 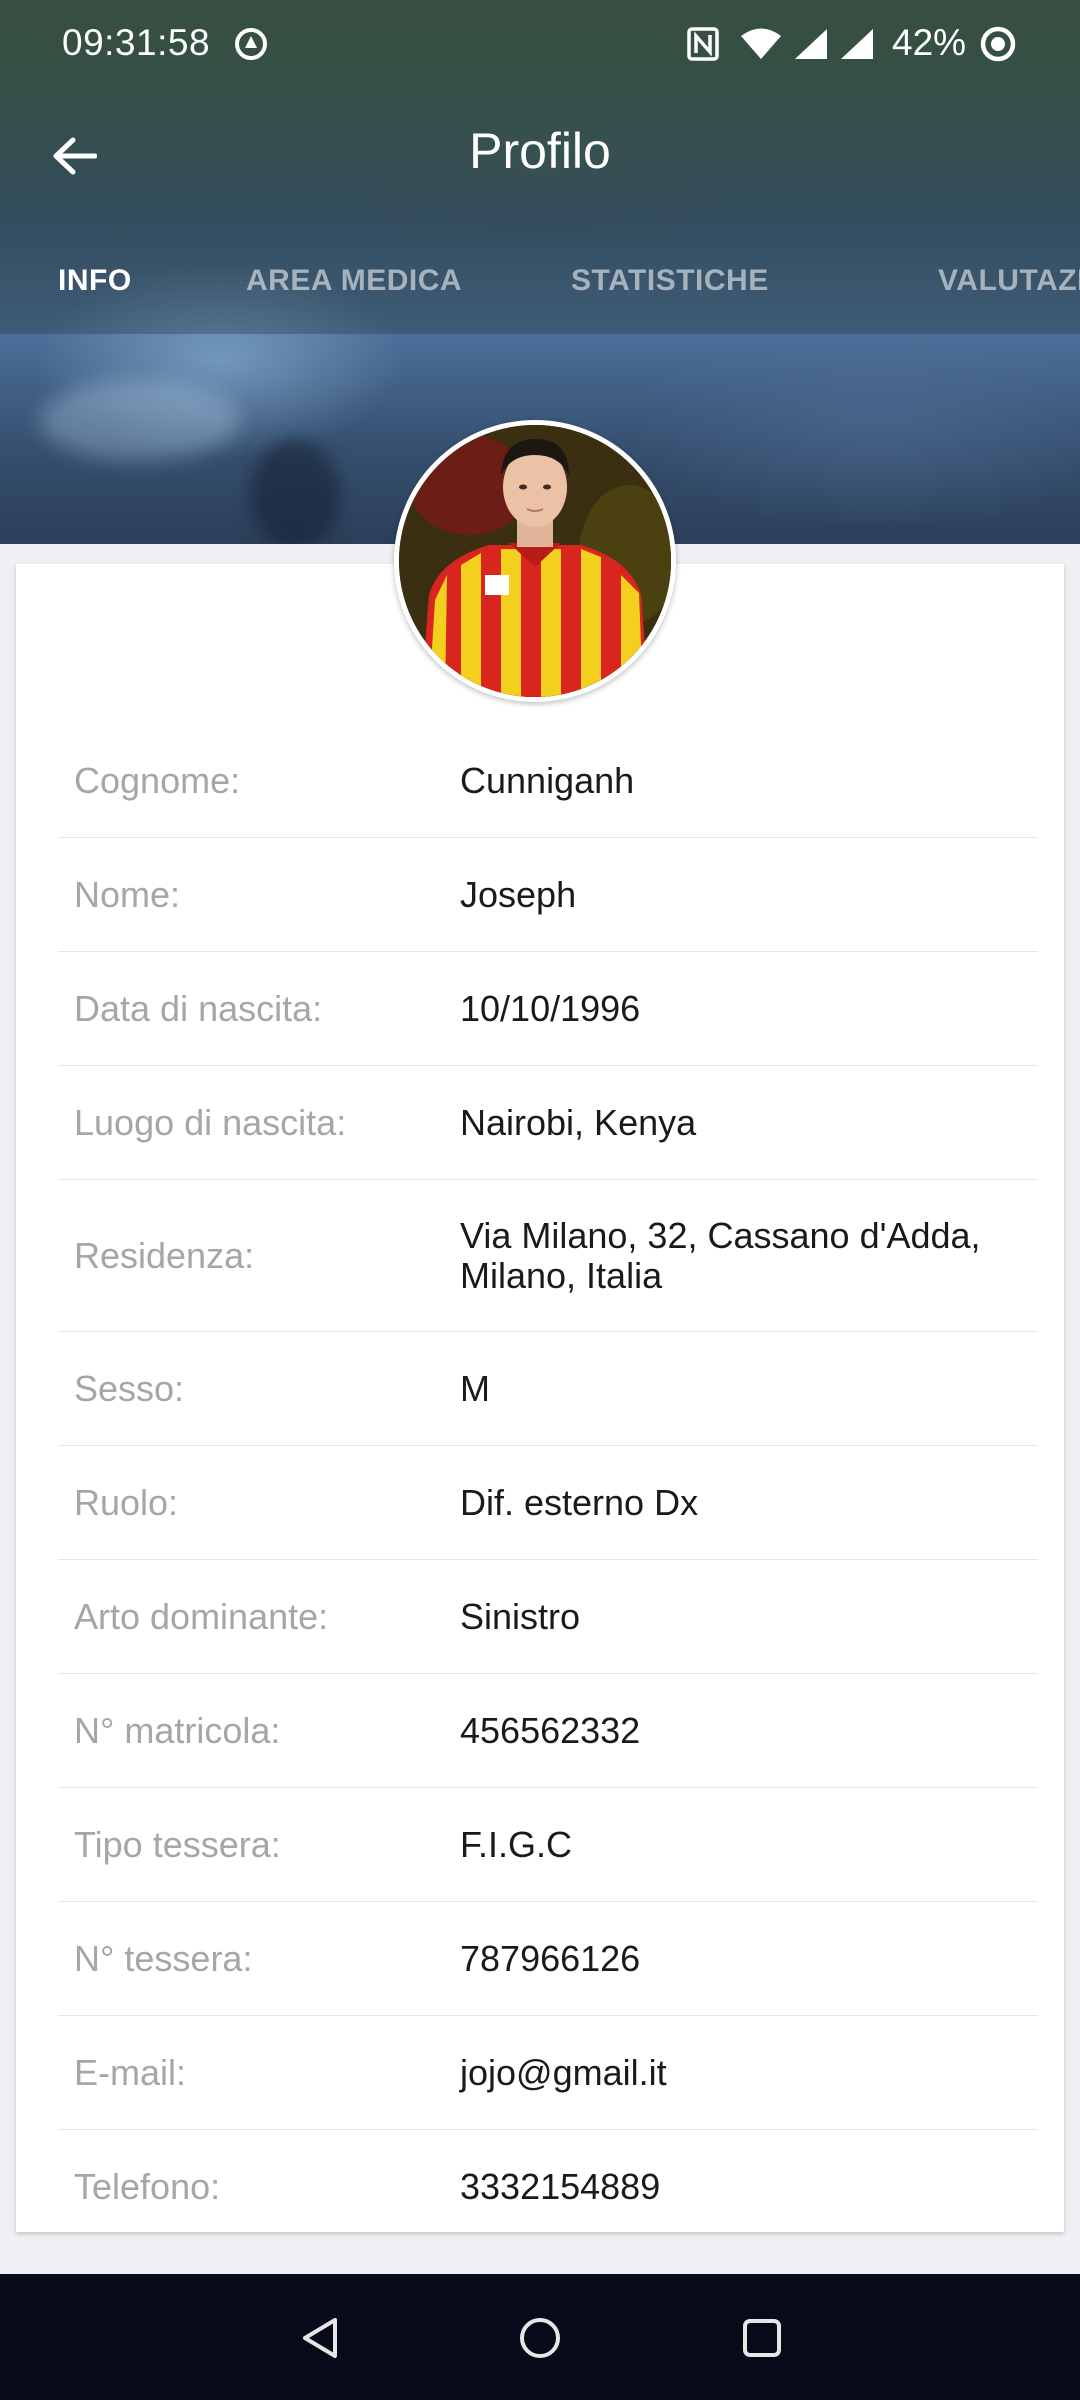 What do you see at coordinates (136, 42) in the screenshot?
I see `status-time: 09:31:58` at bounding box center [136, 42].